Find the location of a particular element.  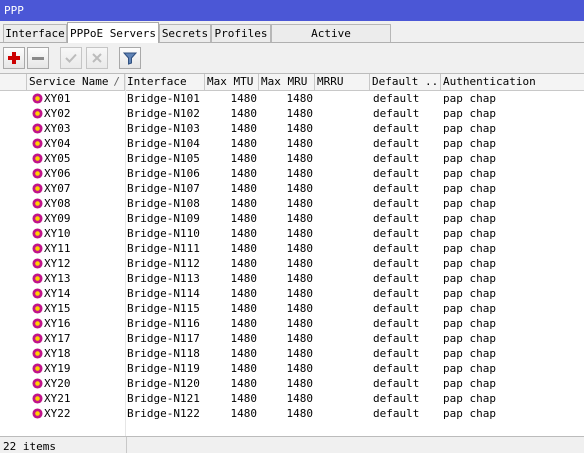

cell-interface: Bridge-N102 is located at coordinates (163, 113).